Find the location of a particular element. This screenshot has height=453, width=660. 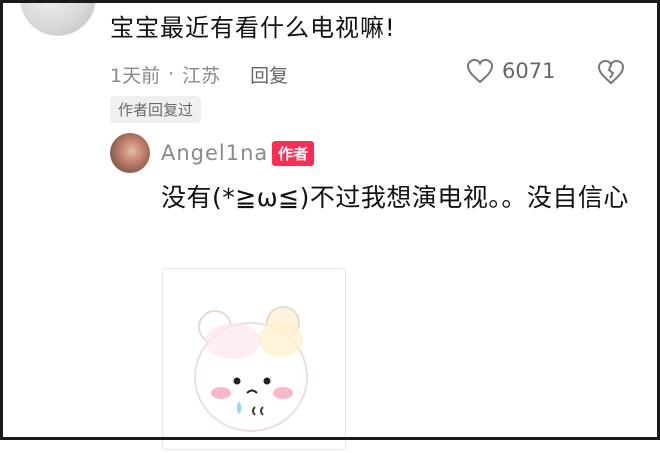

top-comment-avatar is located at coordinates (58, 18).